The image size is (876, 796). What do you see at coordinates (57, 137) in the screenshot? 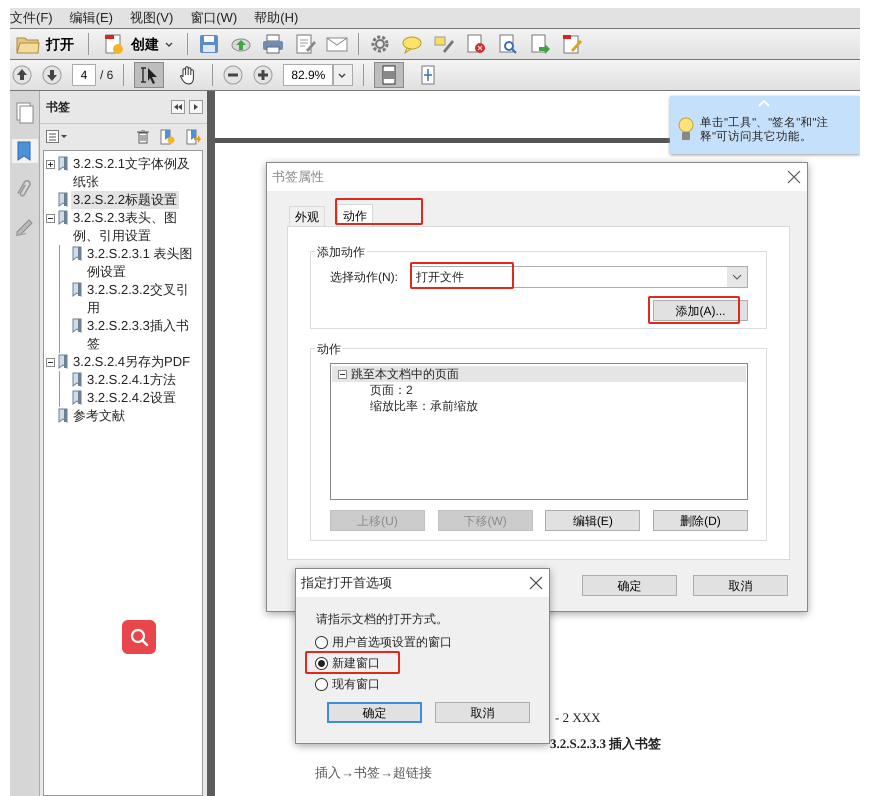
I see `options-icon` at bounding box center [57, 137].